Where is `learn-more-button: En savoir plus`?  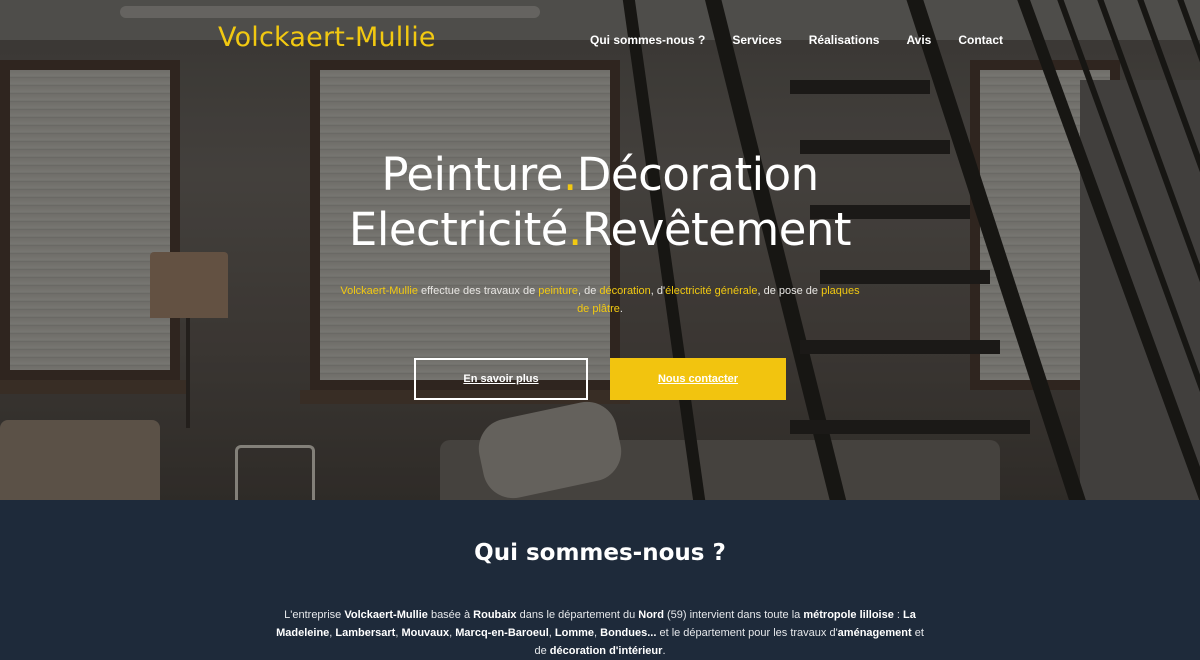
learn-more-button: En savoir plus is located at coordinates (501, 379).